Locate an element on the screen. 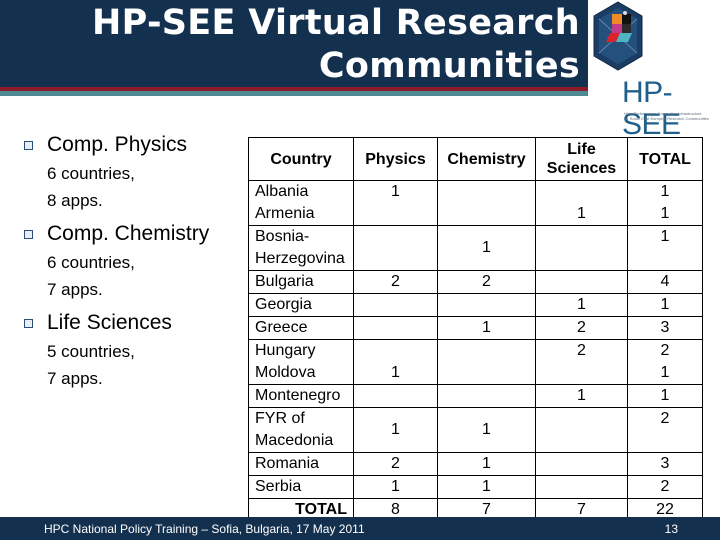 The height and width of the screenshot is (541, 720). table-row: Serbia 1 1 2 is located at coordinates (475, 487).